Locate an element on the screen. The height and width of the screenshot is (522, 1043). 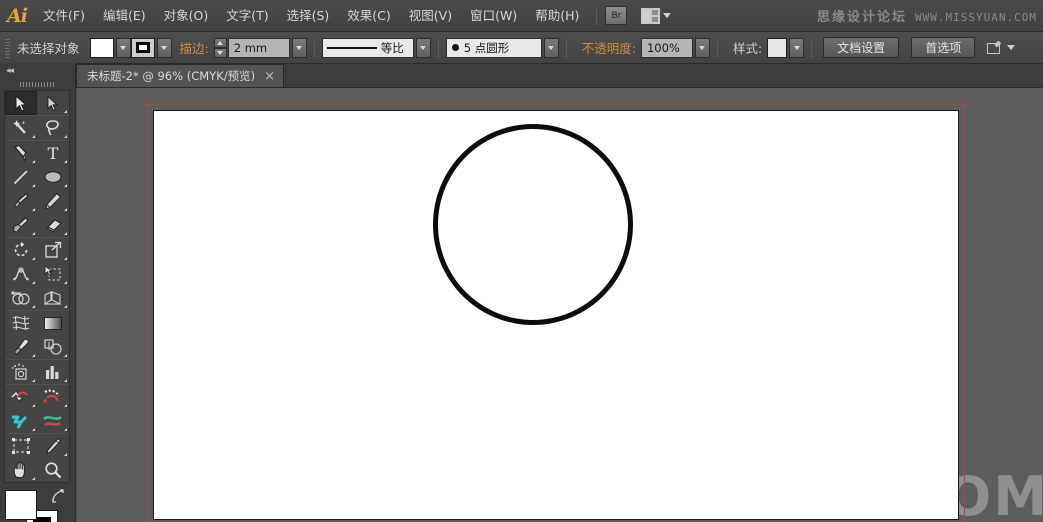
menu-effect: 效果(C) is located at coordinates (368, 16).